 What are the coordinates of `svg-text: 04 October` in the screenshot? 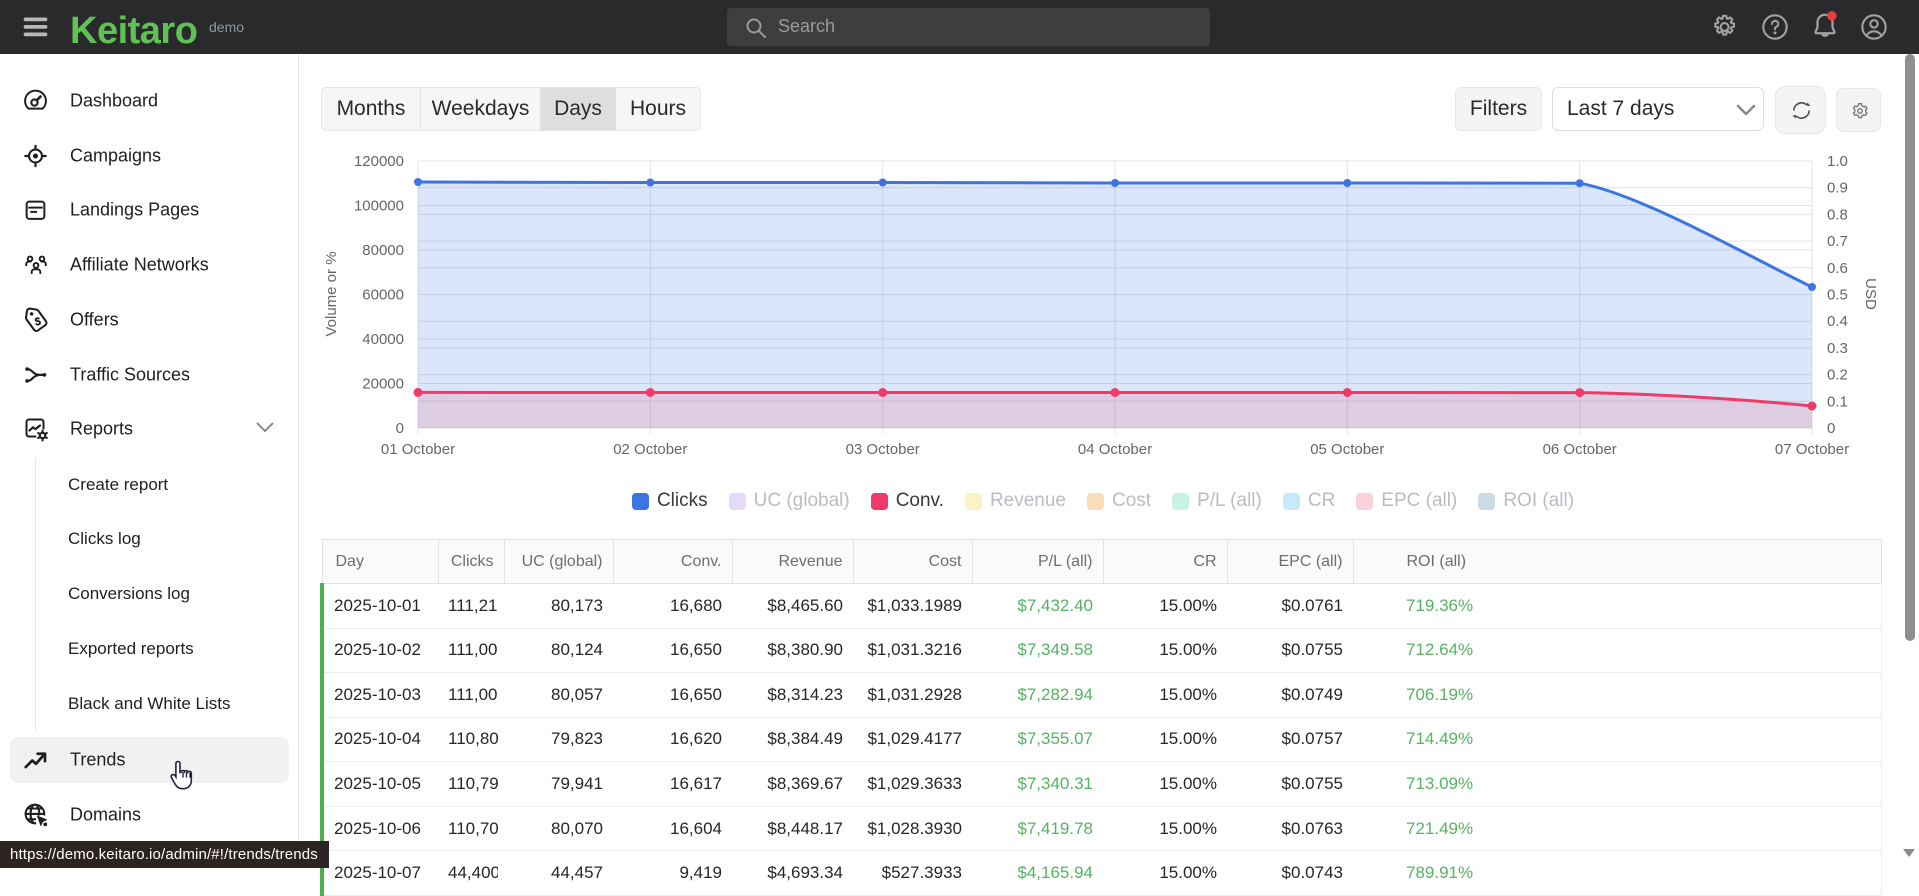 It's located at (1115, 449).